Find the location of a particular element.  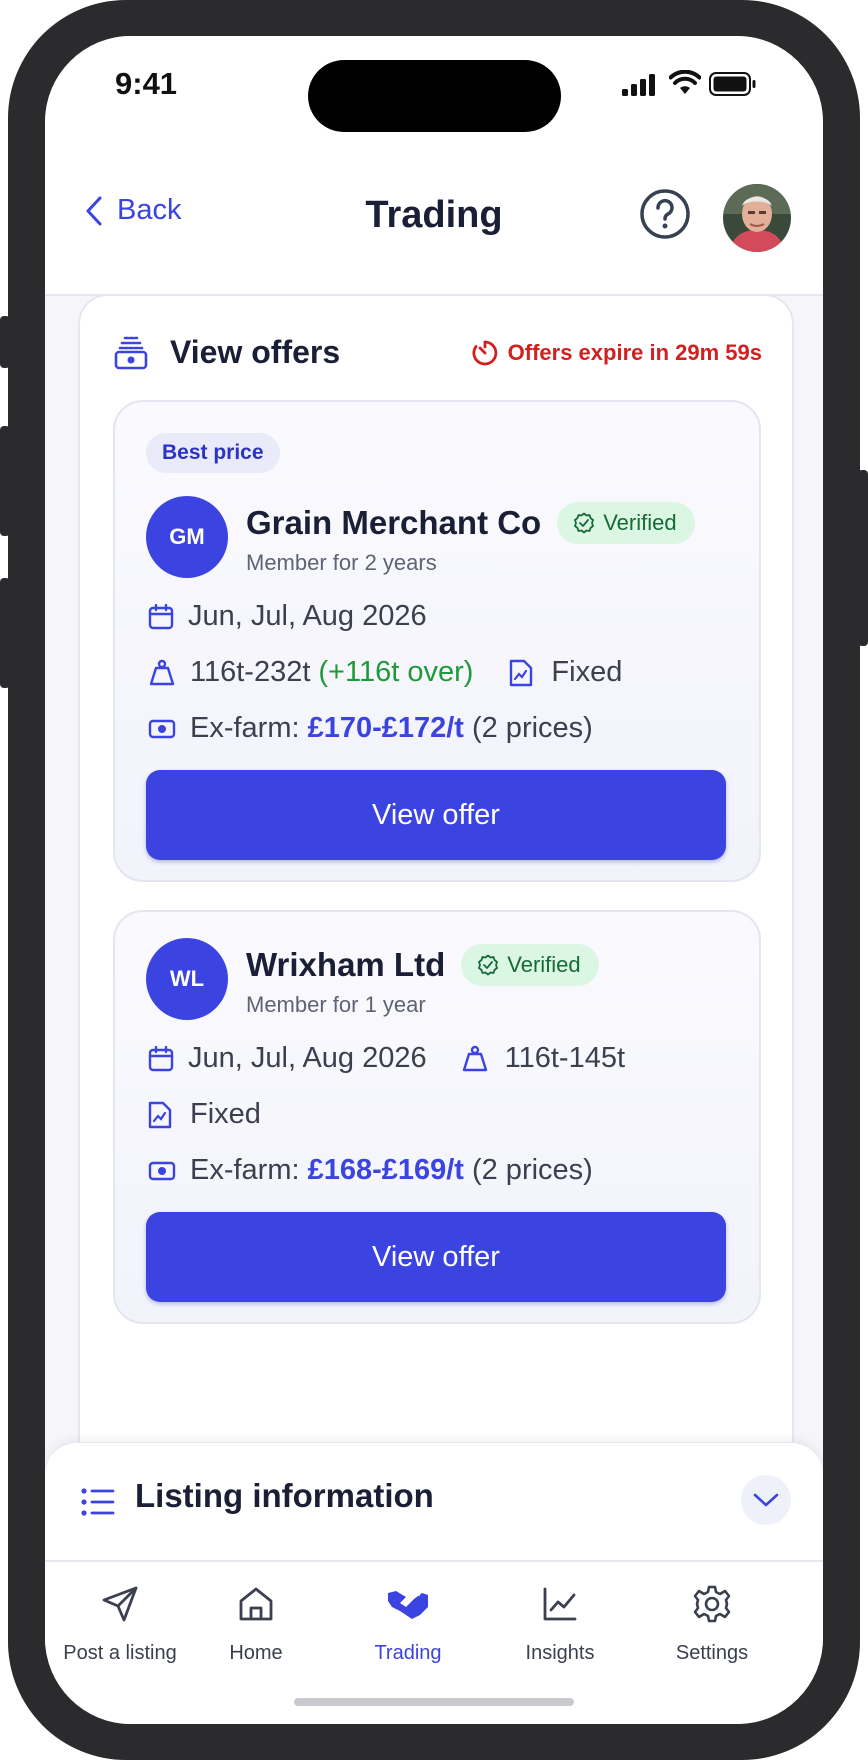

listing-information-panel: Listing information is located at coordinates (434, 1501).